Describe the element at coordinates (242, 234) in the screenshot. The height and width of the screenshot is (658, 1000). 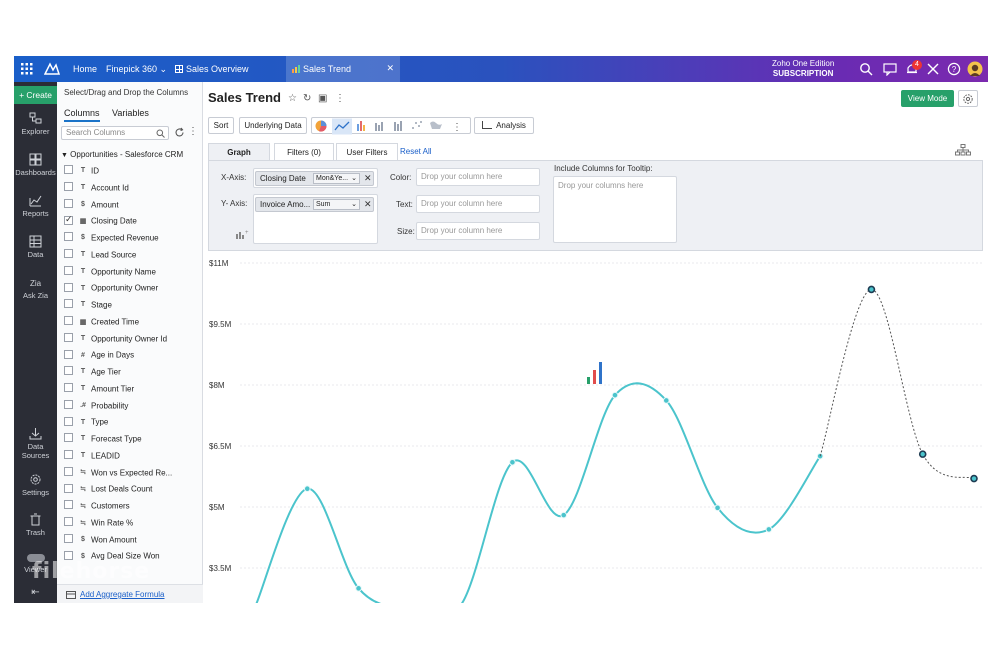
I see `add-y-axis-icon: +` at that location.